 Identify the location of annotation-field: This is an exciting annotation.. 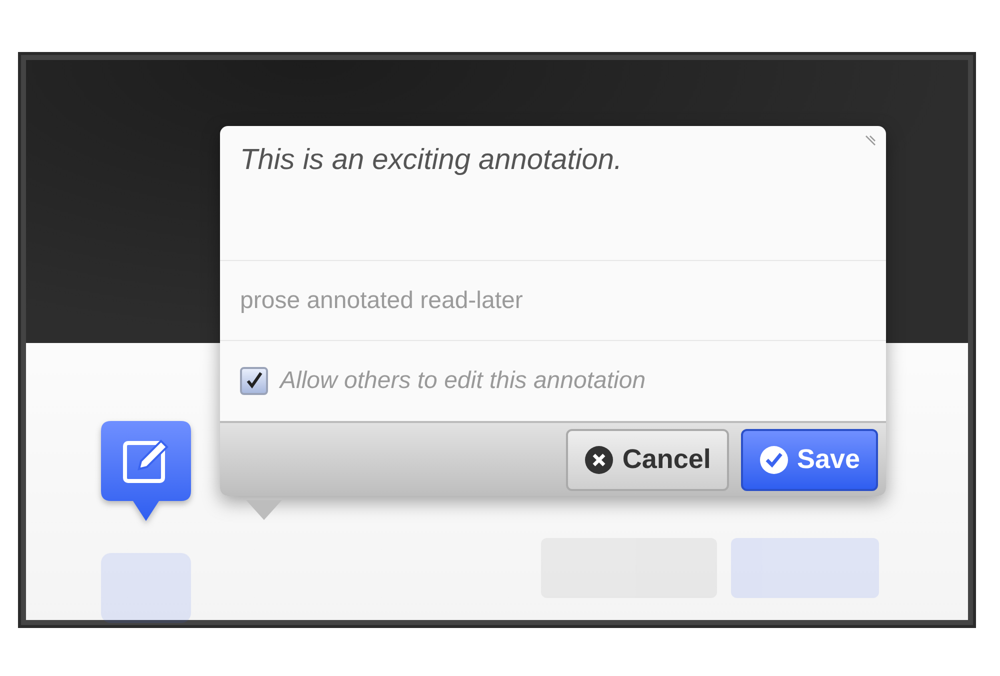
(553, 193).